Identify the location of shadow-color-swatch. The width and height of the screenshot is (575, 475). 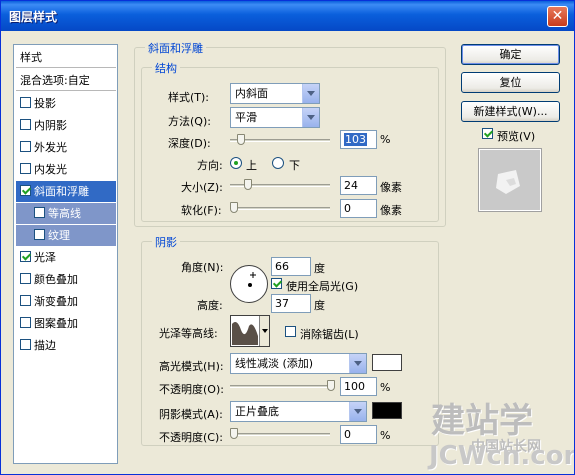
(387, 410).